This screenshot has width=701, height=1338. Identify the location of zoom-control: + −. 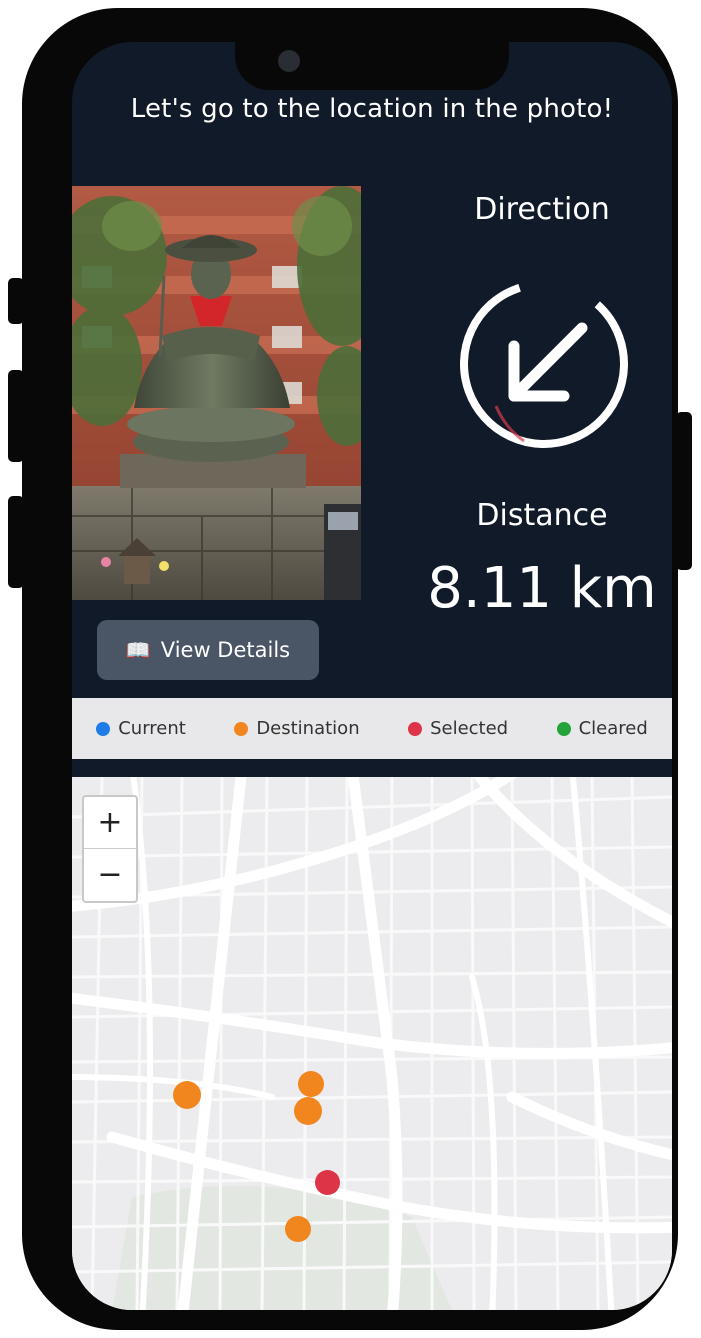
(110, 849).